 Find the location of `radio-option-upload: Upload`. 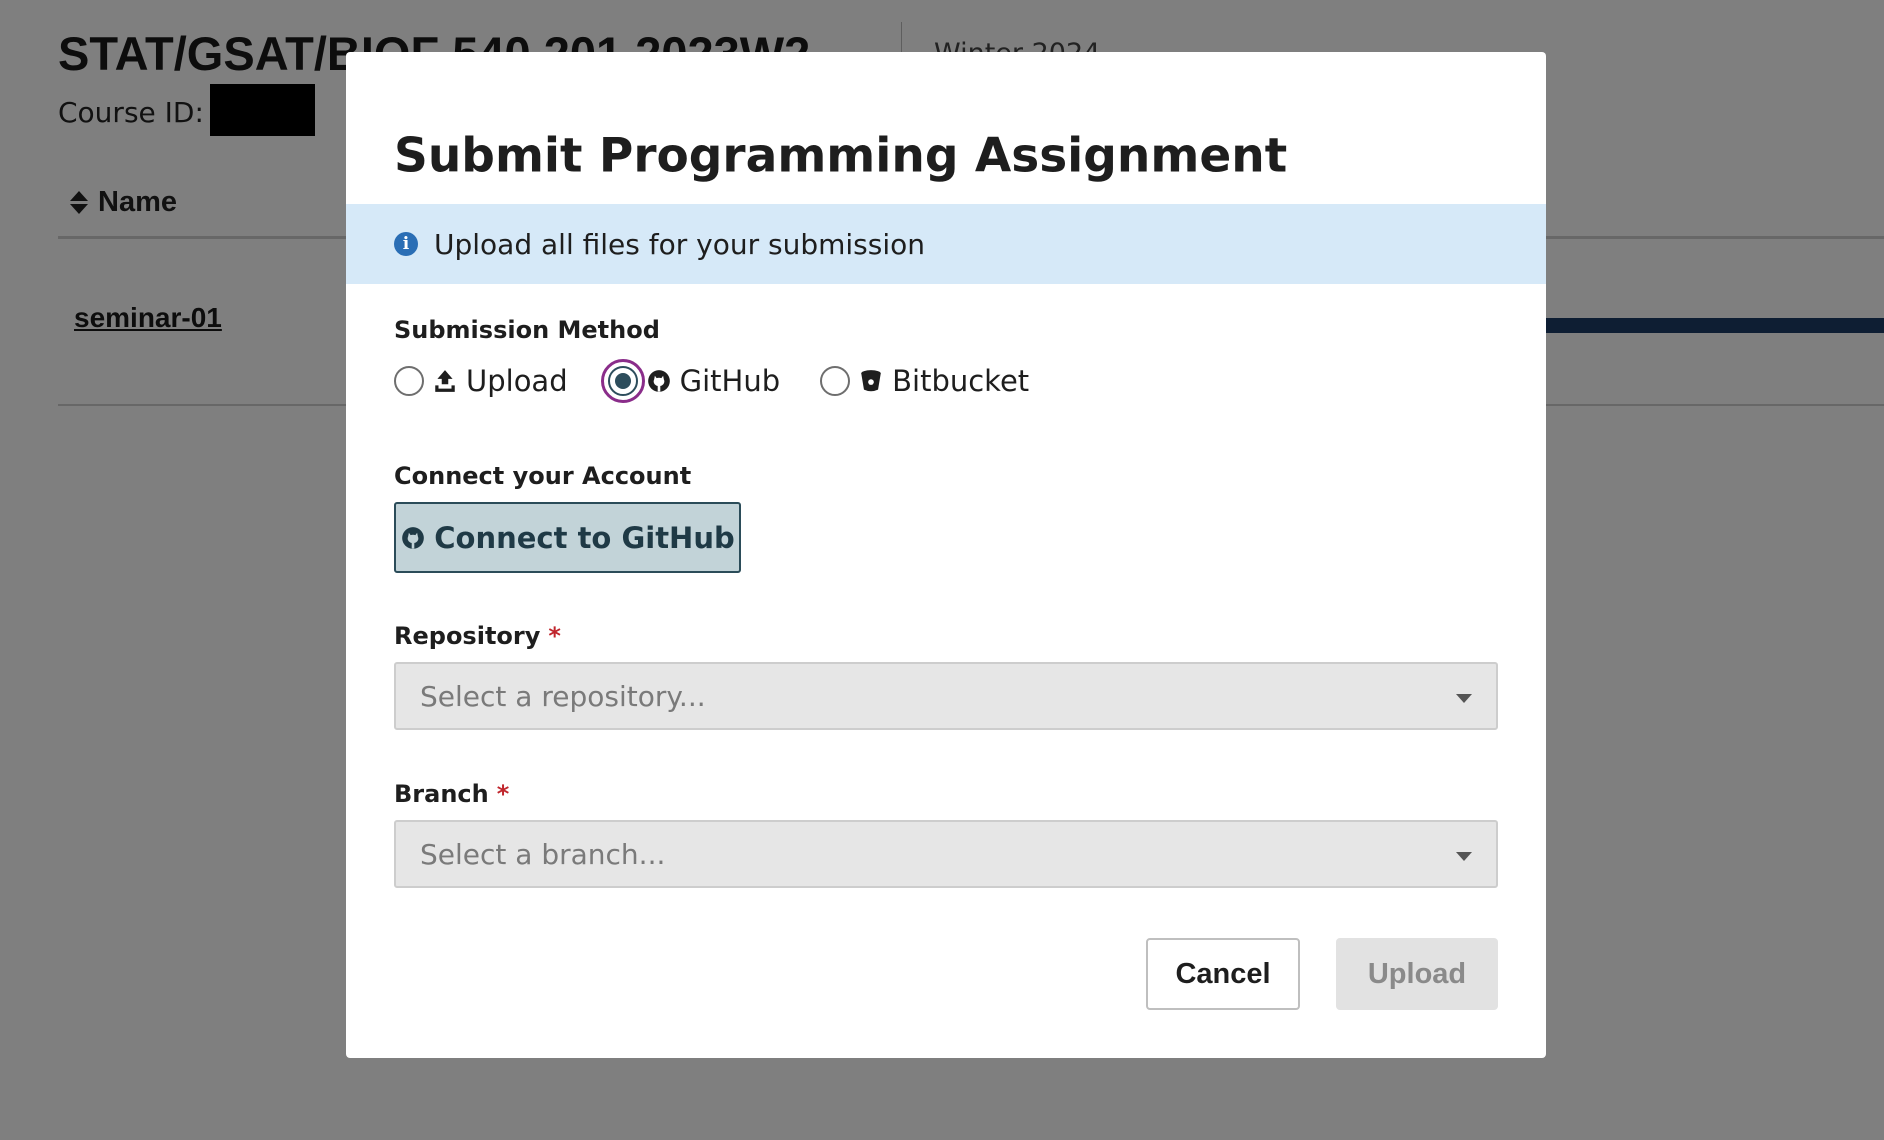

radio-option-upload: Upload is located at coordinates (481, 381).